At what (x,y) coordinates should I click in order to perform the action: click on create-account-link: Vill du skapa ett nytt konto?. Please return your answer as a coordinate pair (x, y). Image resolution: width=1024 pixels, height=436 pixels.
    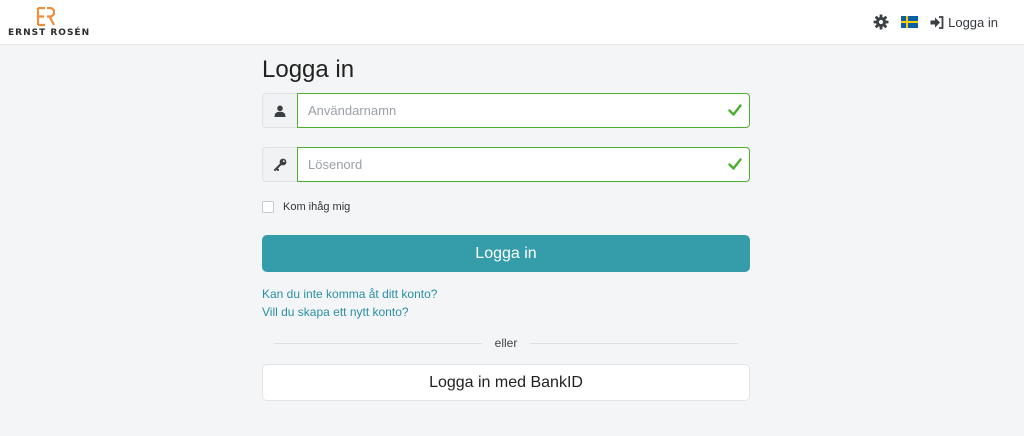
    Looking at the image, I should click on (335, 312).